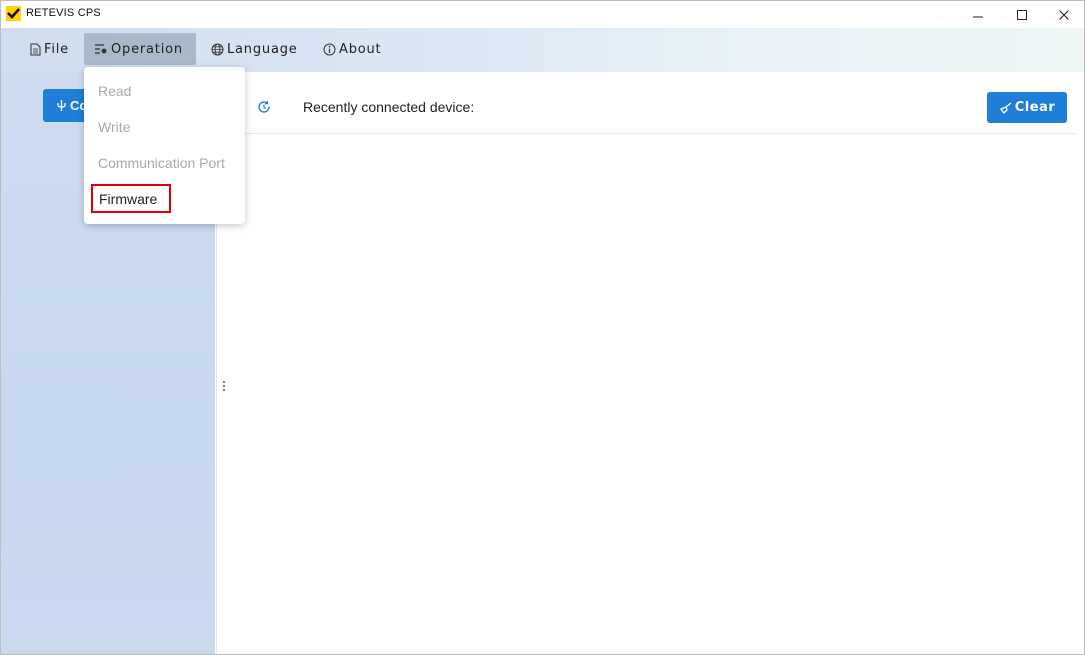 This screenshot has height=655, width=1085. Describe the element at coordinates (114, 127) in the screenshot. I see `menu-item-write: Write` at that location.